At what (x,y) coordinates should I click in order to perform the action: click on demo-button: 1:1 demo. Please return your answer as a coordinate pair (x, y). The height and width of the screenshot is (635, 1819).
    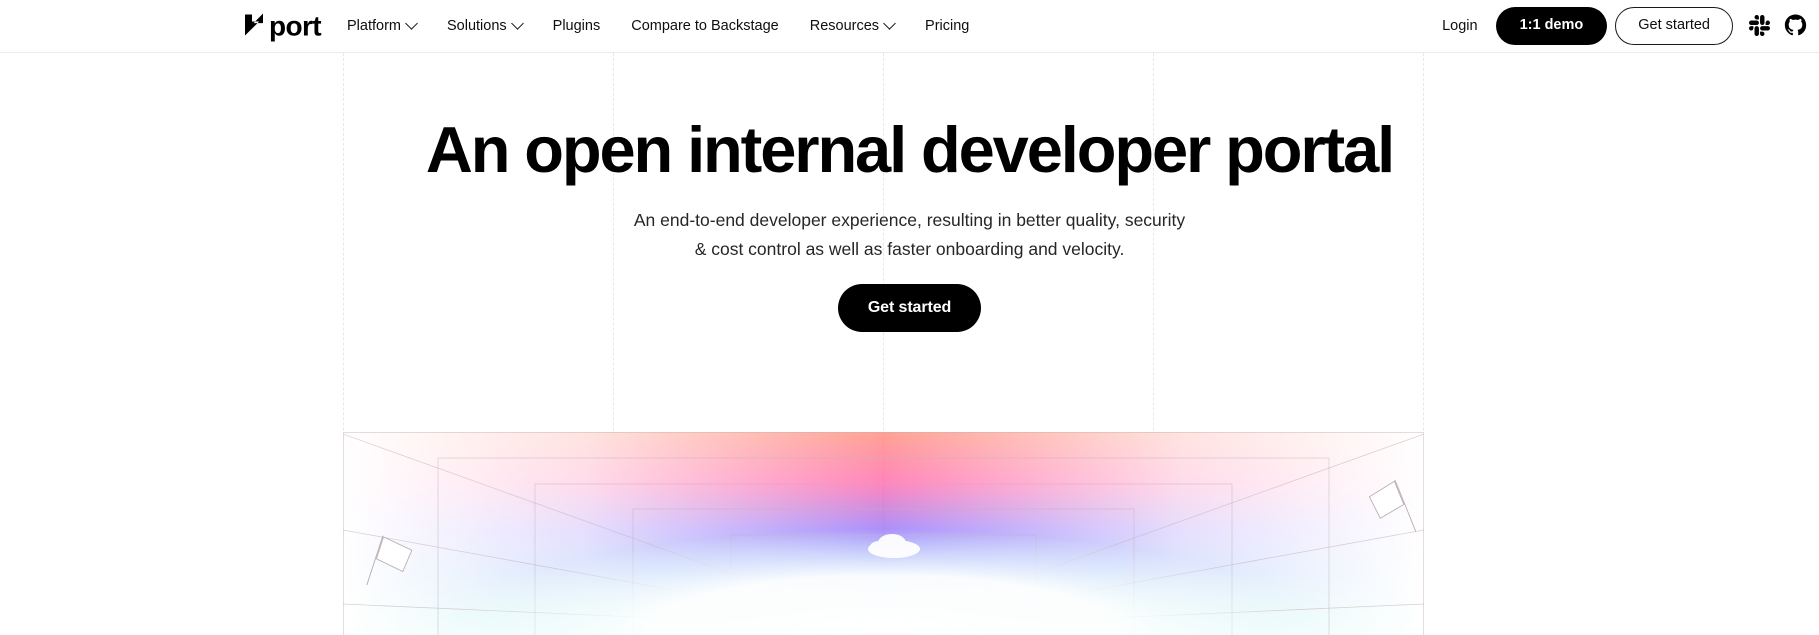
    Looking at the image, I should click on (1551, 26).